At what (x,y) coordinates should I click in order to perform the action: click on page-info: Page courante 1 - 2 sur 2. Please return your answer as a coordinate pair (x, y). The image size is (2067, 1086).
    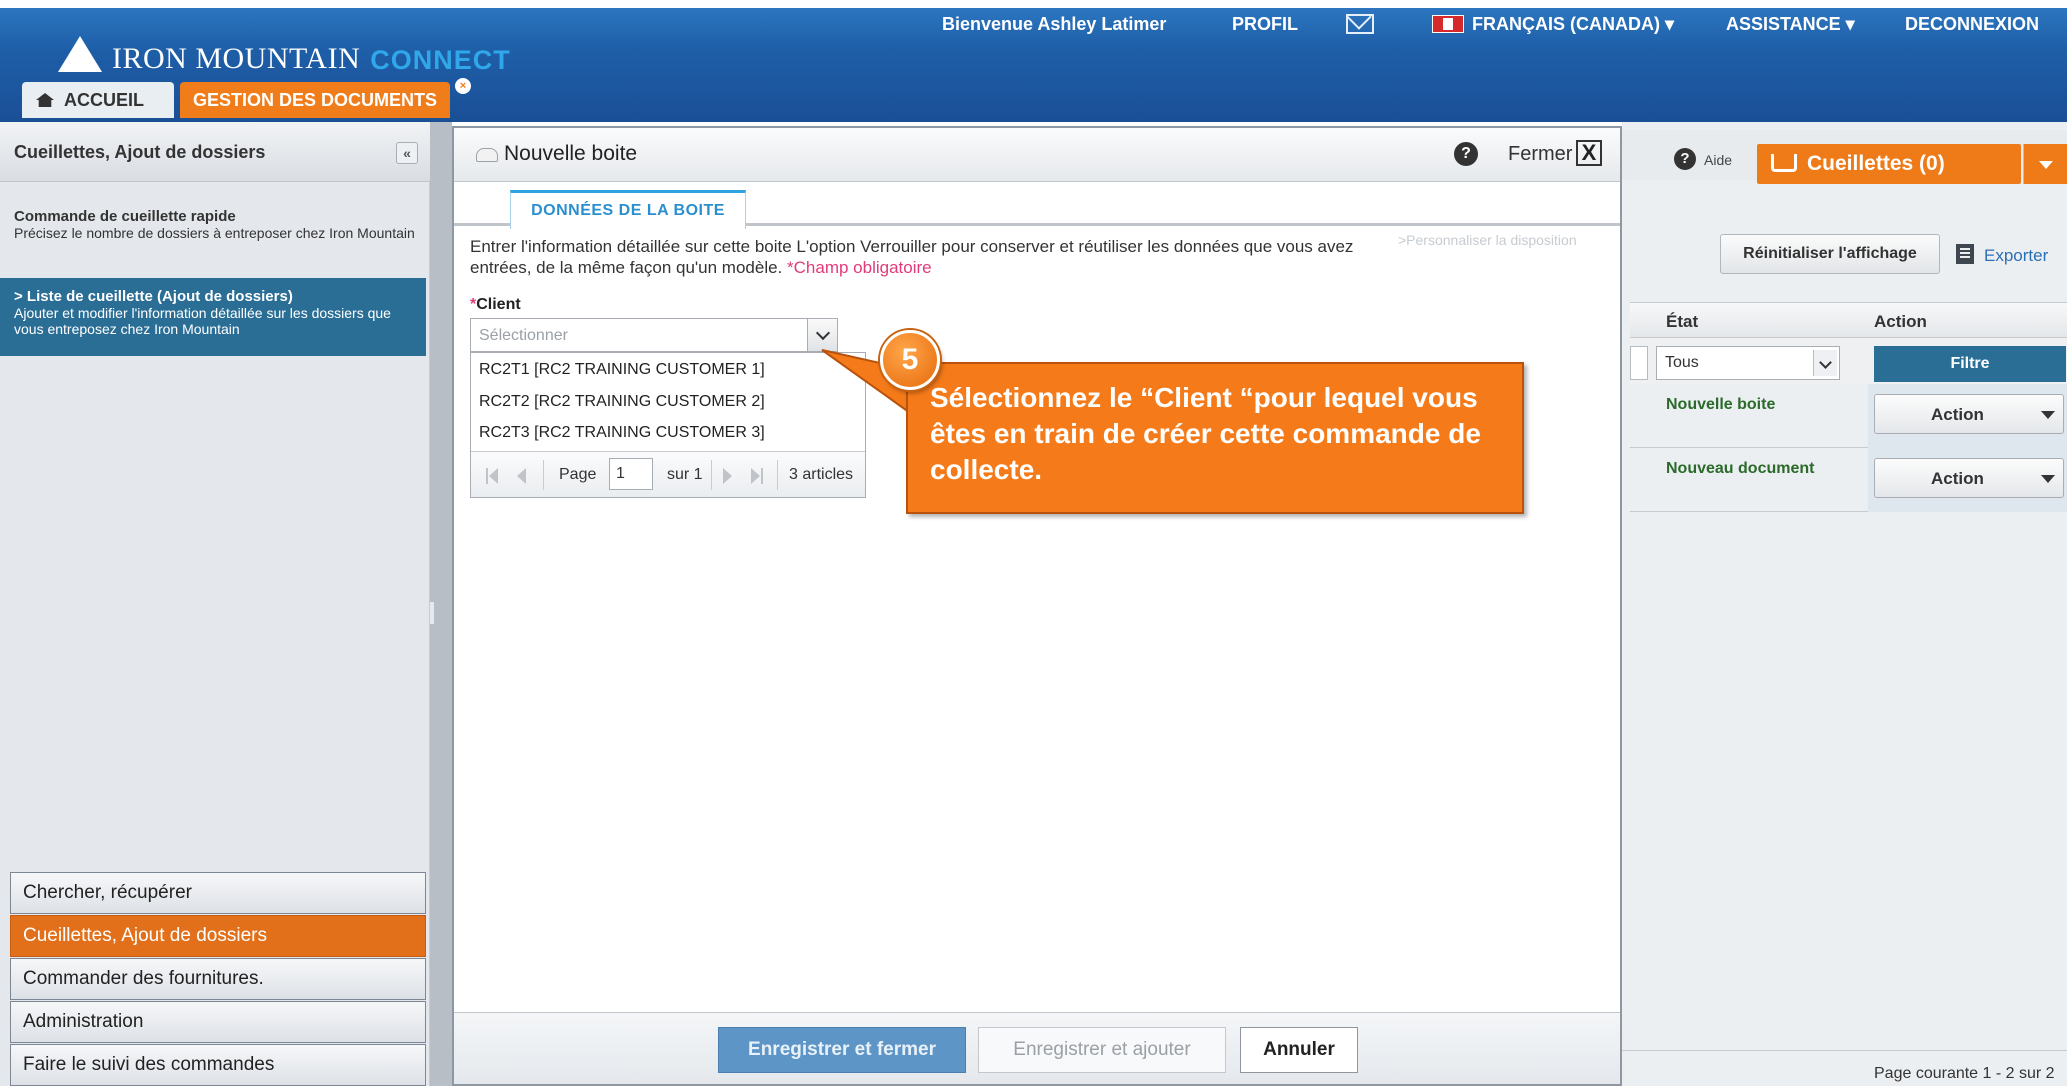
    Looking at the image, I should click on (1964, 1073).